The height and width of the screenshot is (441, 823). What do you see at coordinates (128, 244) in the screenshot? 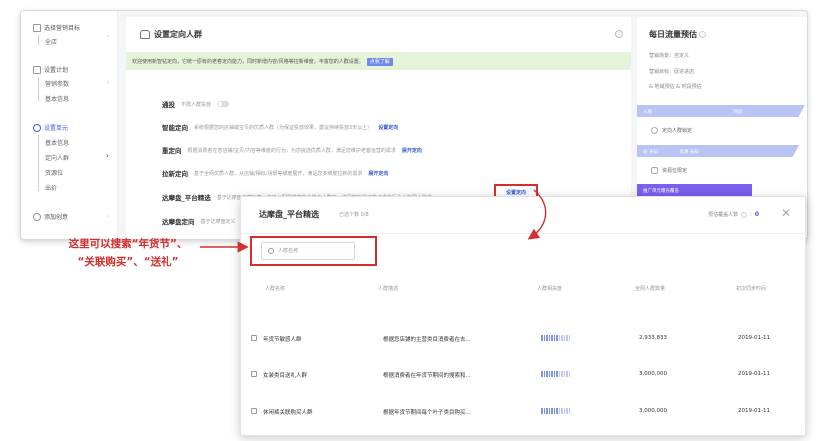
I see `annotation-line-1: 这里可以搜索“年货节”、` at bounding box center [128, 244].